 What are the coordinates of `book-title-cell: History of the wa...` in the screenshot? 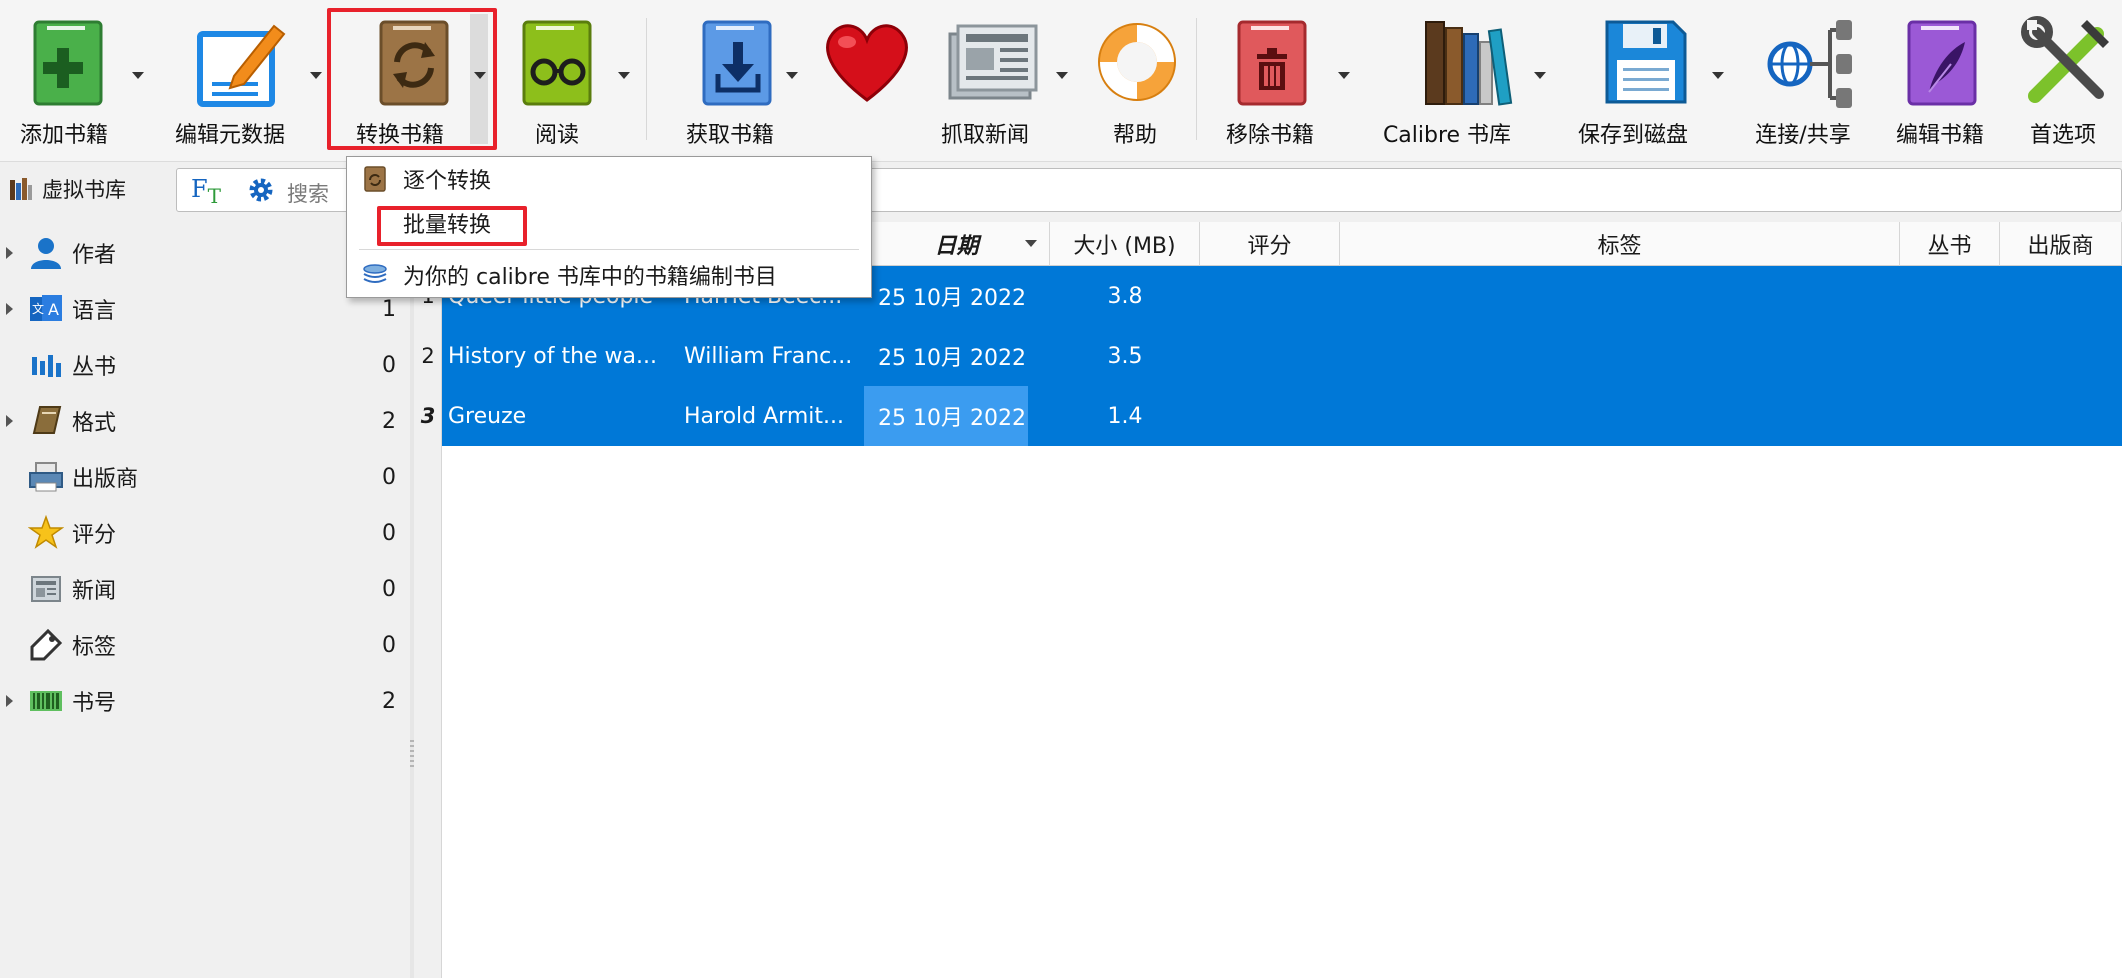 It's located at (559, 356).